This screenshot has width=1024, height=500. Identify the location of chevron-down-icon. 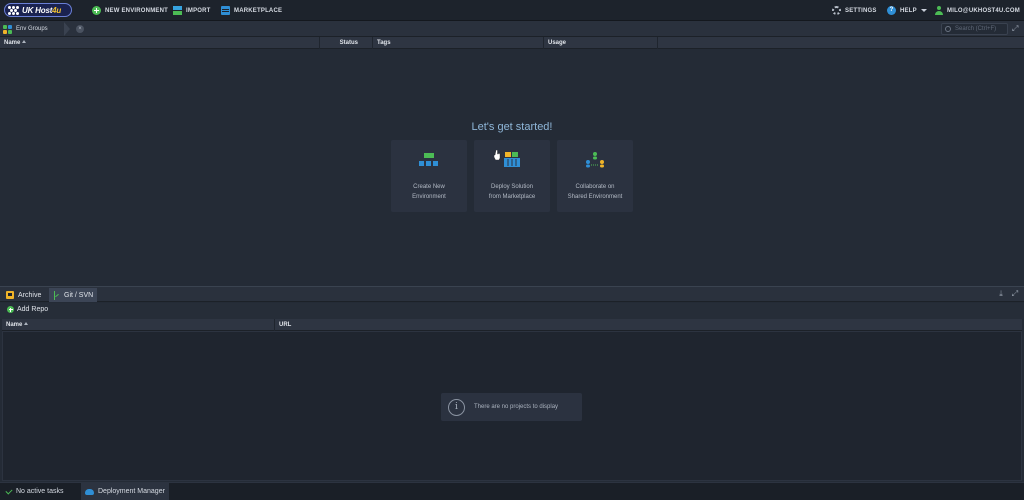
(923, 10).